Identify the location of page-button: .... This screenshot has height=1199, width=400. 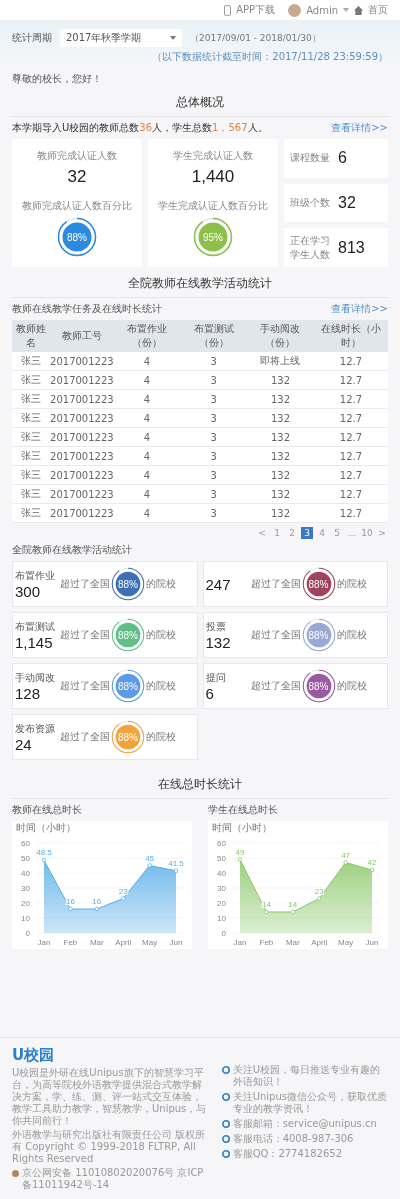
(352, 533).